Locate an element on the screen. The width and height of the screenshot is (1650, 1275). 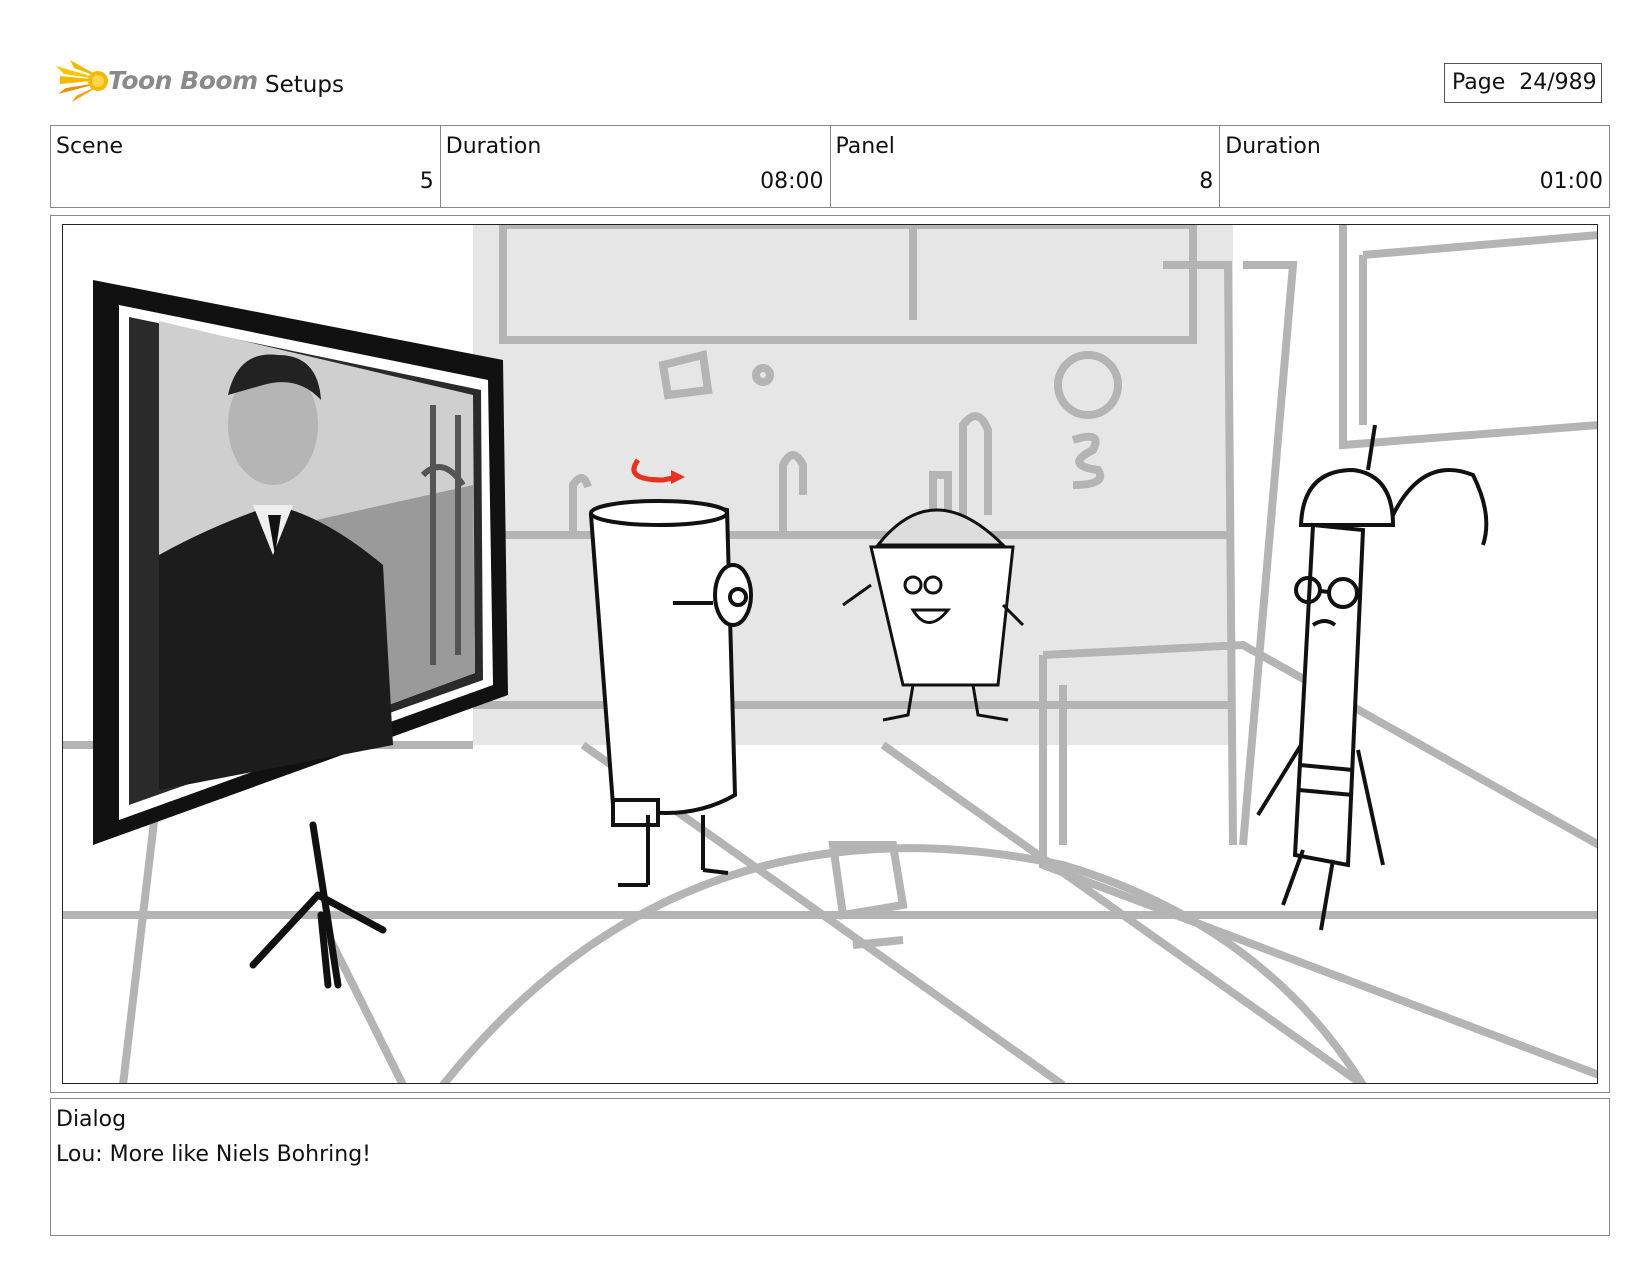
dialog-box: Dialog Lou: More like Niels Bohring! is located at coordinates (830, 1167).